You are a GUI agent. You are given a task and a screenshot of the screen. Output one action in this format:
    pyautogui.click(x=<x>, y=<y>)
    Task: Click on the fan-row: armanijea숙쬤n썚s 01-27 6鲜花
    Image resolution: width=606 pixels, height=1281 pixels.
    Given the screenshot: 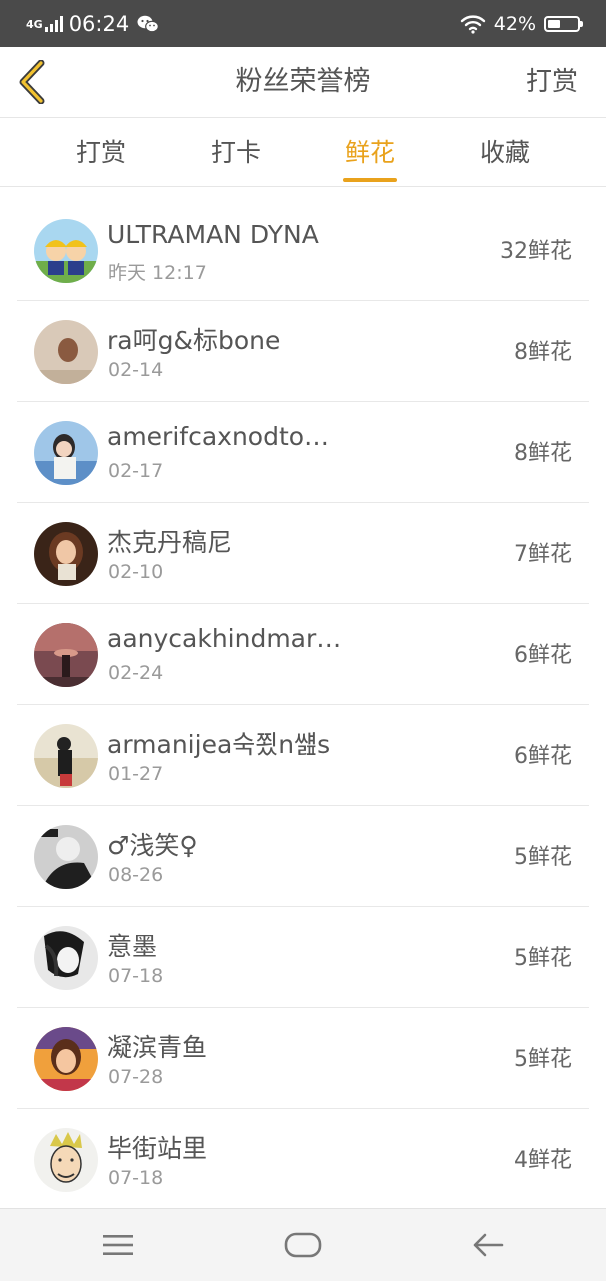 What is the action you would take?
    pyautogui.click(x=303, y=755)
    